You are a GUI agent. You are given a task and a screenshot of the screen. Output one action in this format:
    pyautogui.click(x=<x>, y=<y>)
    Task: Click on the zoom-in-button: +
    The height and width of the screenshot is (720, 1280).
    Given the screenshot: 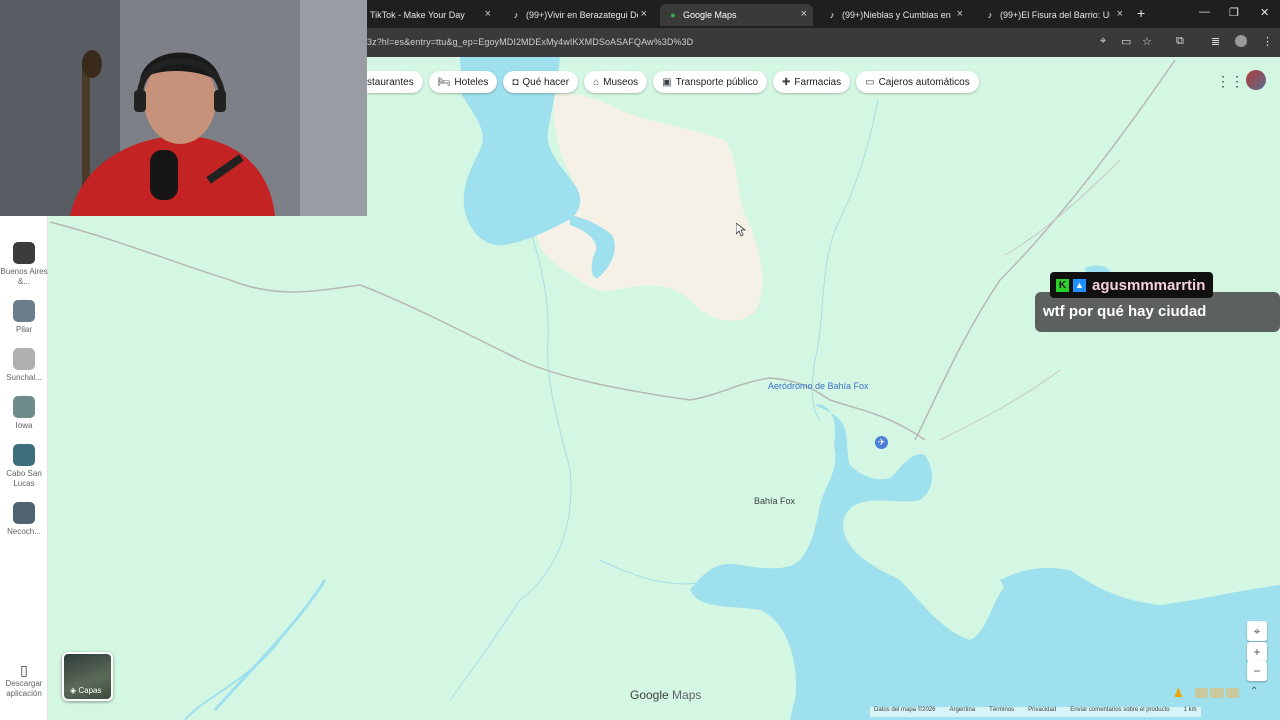 What is the action you would take?
    pyautogui.click(x=1257, y=652)
    